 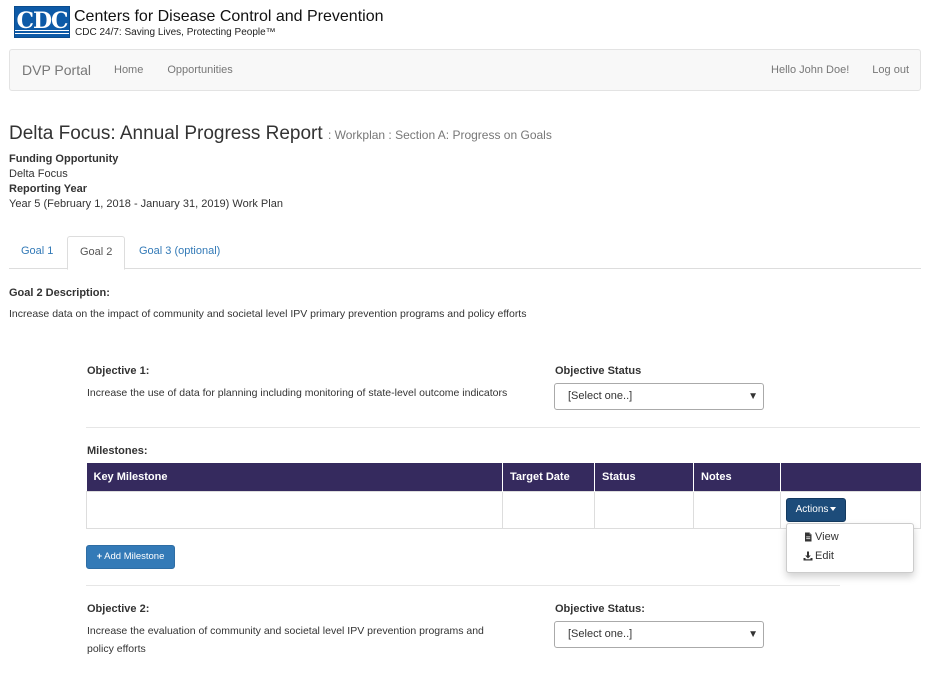 I want to click on menu-item-edit-label: Edit, so click(x=824, y=556).